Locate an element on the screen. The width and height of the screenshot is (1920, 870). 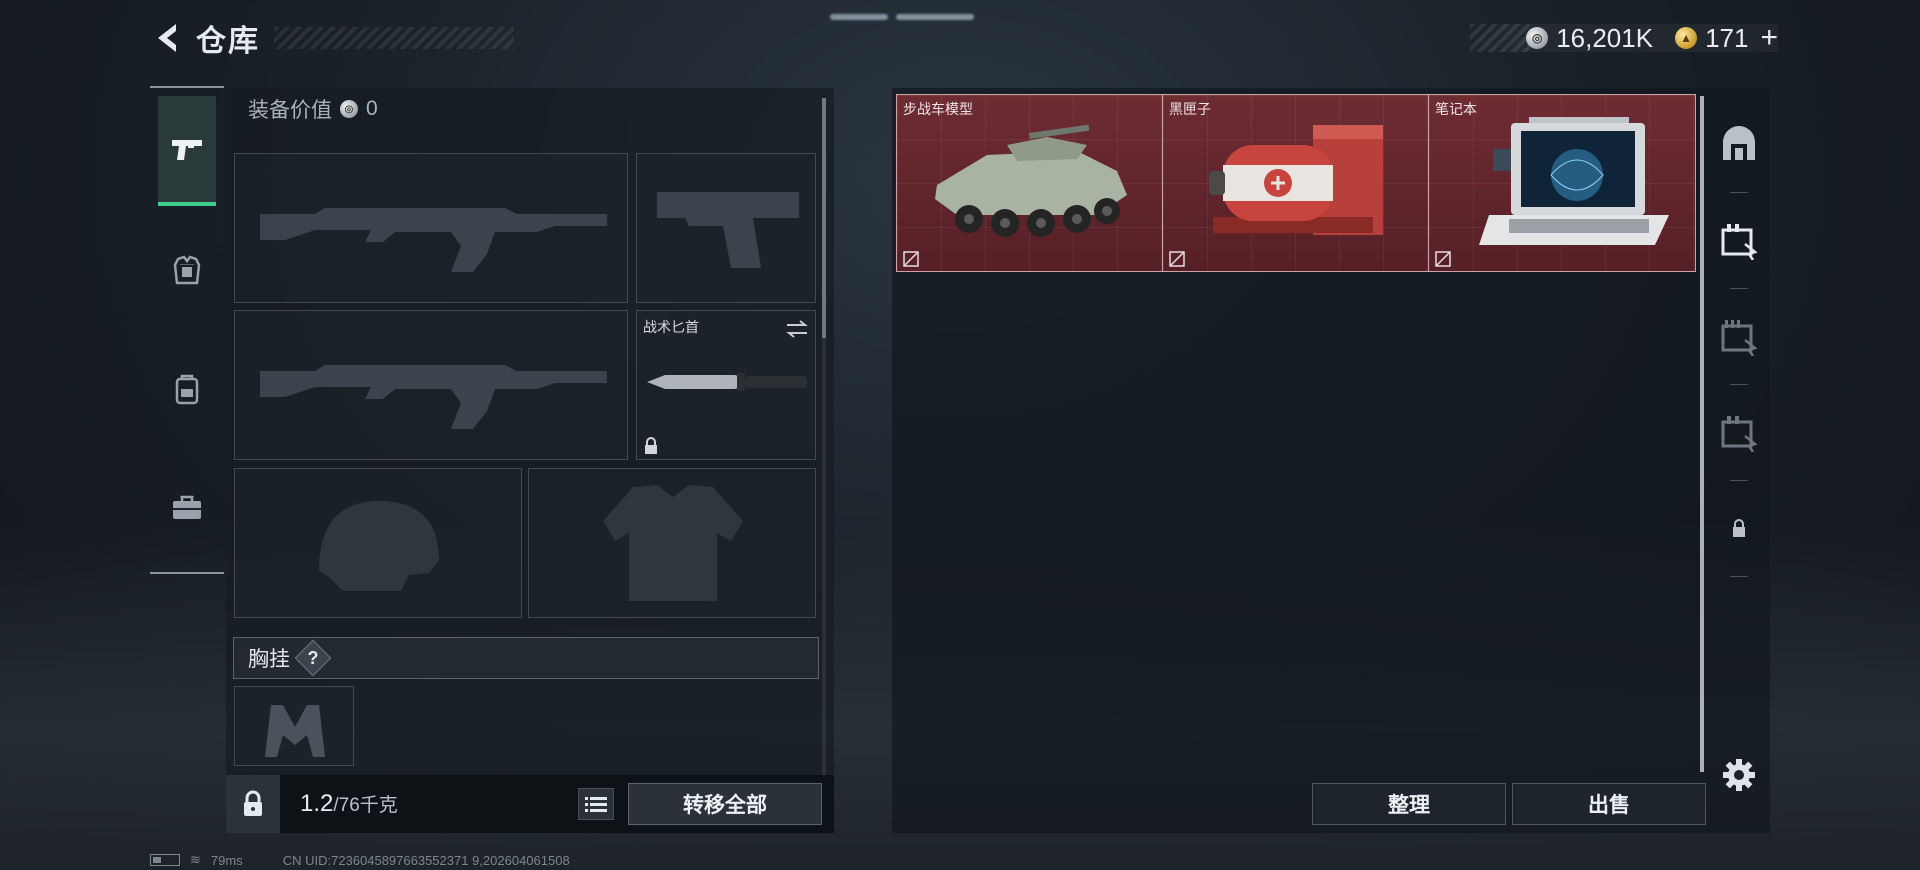
sort-button: 整理 is located at coordinates (1409, 804).